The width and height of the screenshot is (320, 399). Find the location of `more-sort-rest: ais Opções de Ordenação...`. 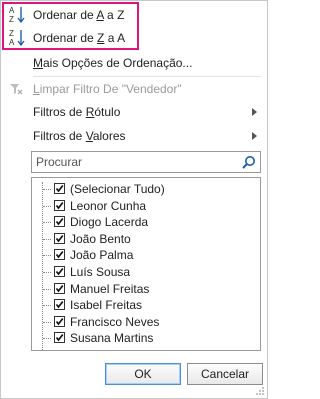

more-sort-rest: ais Opções de Ordenação... is located at coordinates (118, 63).